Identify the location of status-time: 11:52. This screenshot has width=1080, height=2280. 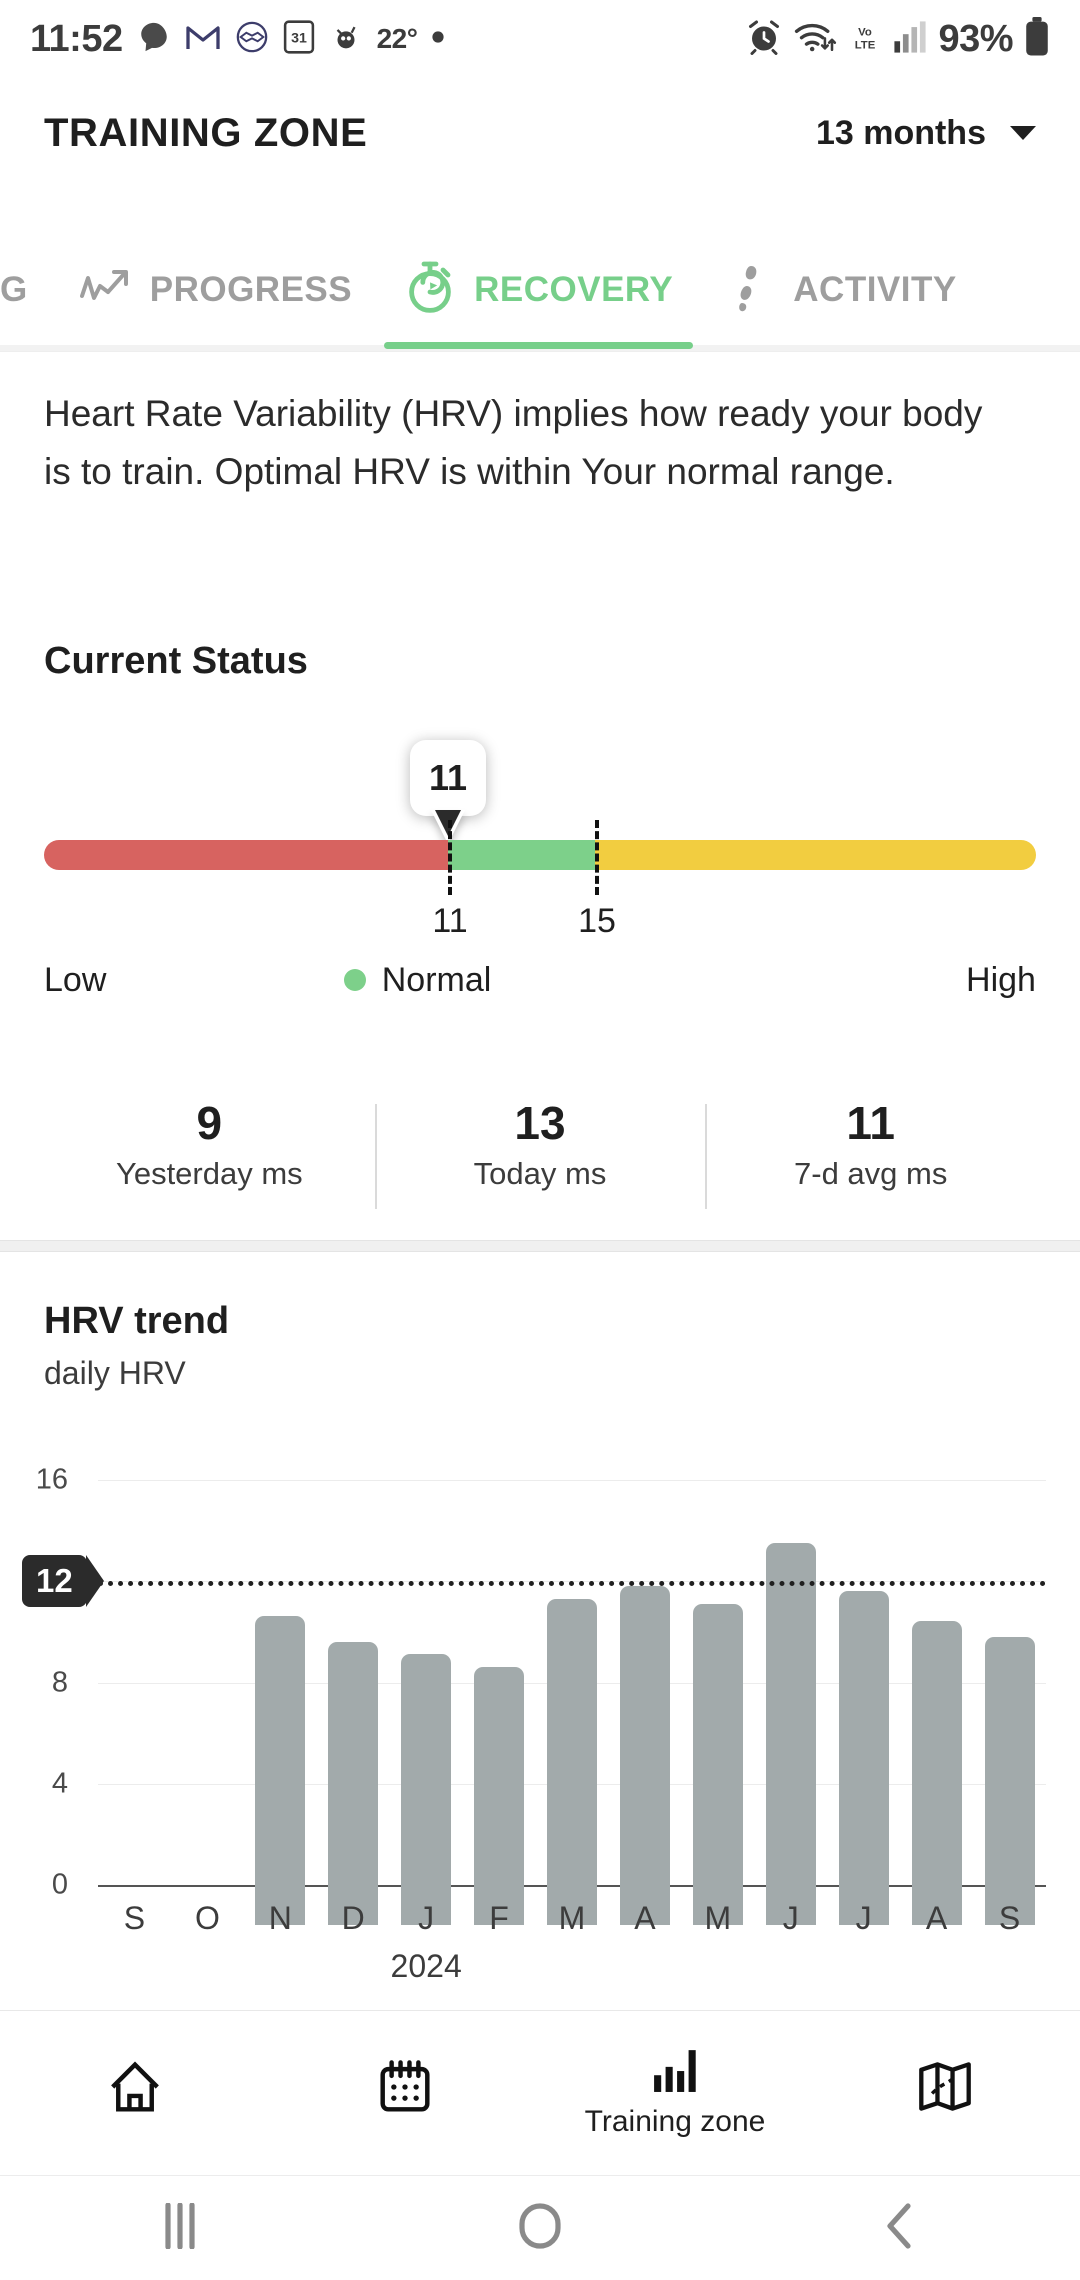
(76, 38).